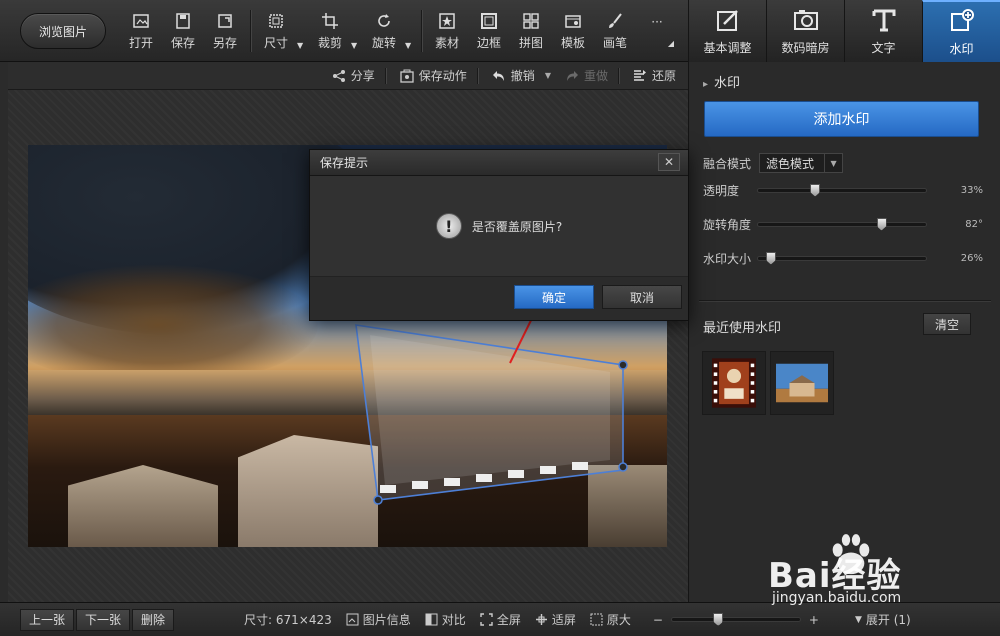  I want to click on subbar-divider, so click(477, 75).